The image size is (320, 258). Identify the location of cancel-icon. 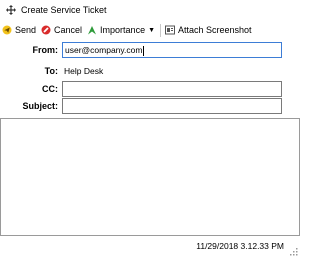
(46, 30).